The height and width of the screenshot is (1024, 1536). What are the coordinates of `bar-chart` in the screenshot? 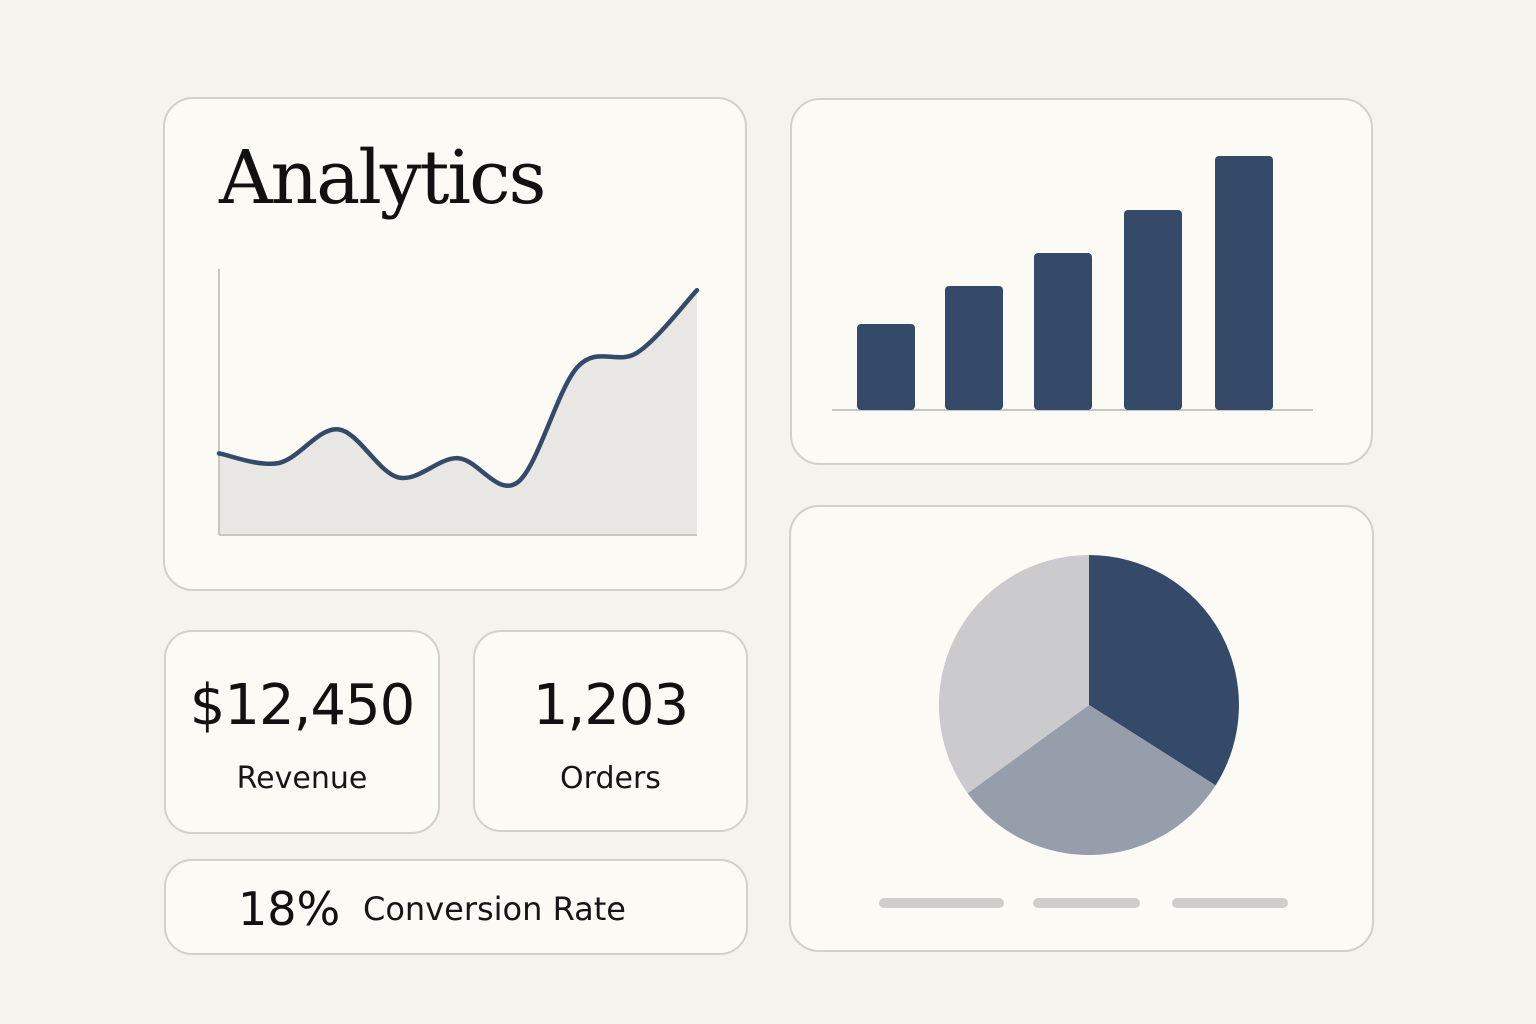 It's located at (1072, 283).